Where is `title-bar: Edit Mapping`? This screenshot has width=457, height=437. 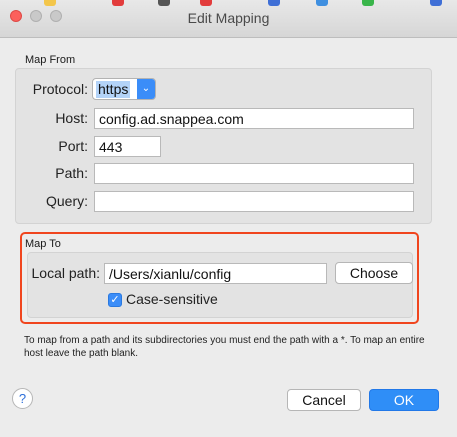
title-bar: Edit Mapping is located at coordinates (228, 19).